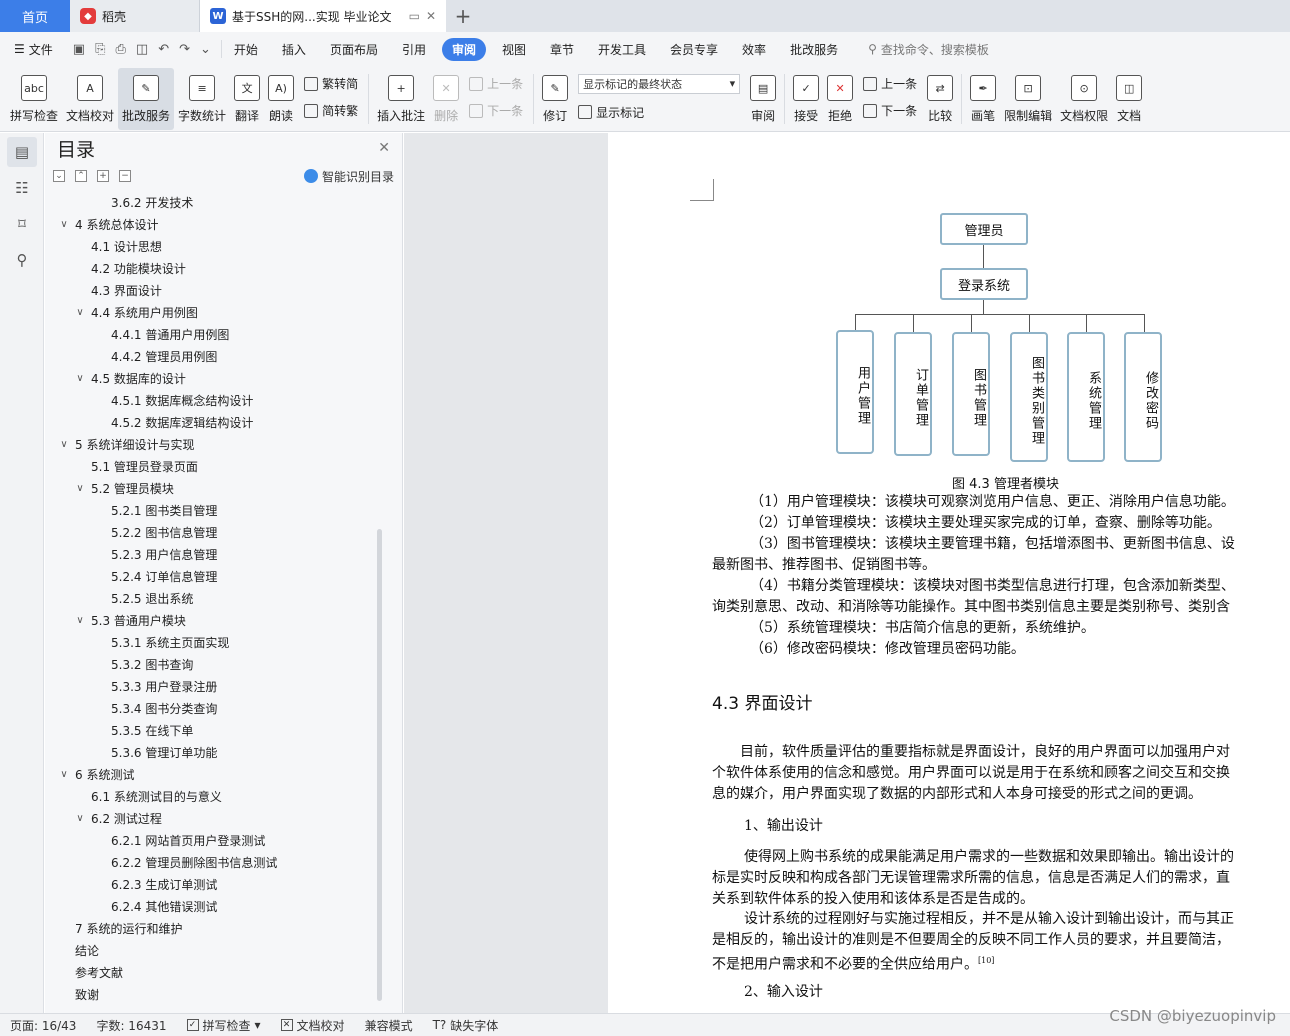  What do you see at coordinates (840, 99) in the screenshot?
I see `reject-button: ✕ 拒绝` at bounding box center [840, 99].